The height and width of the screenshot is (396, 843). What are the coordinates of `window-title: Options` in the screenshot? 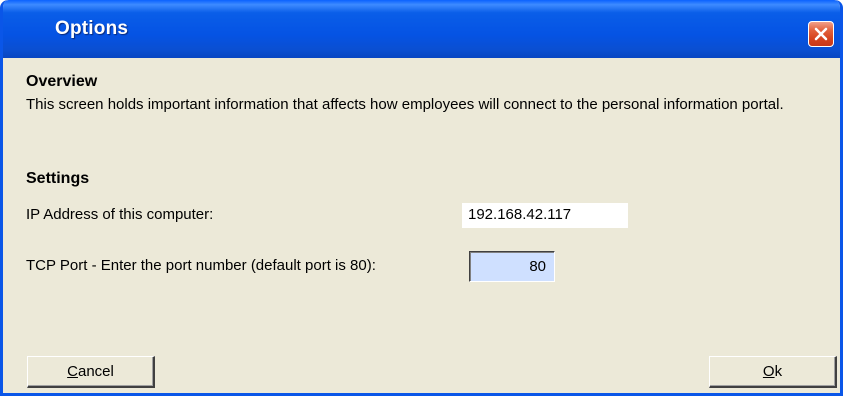 It's located at (92, 28).